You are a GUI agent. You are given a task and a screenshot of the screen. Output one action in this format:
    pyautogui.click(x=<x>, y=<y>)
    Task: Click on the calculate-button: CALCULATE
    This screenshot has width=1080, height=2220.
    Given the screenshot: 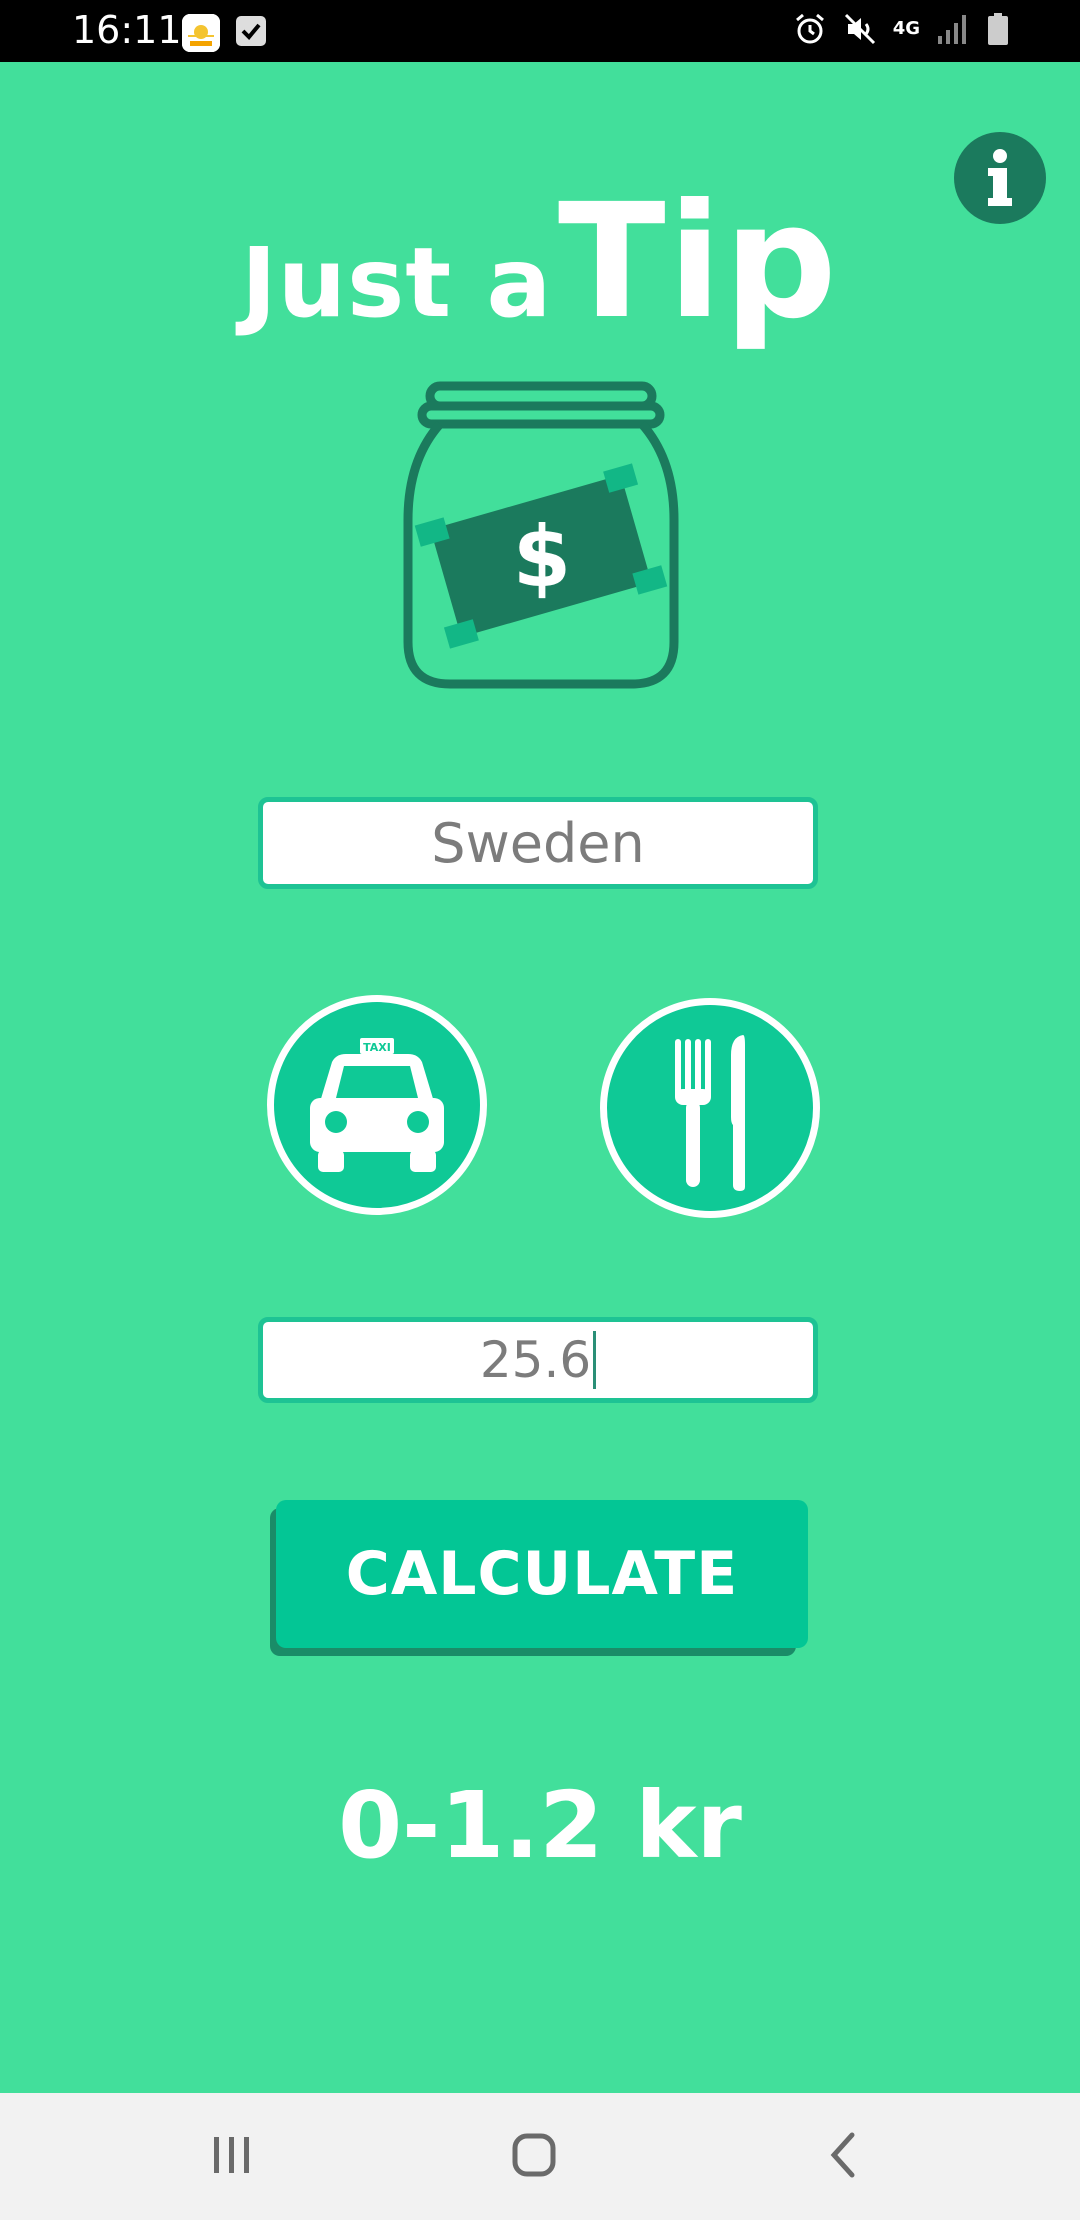 What is the action you would take?
    pyautogui.click(x=542, y=1574)
    